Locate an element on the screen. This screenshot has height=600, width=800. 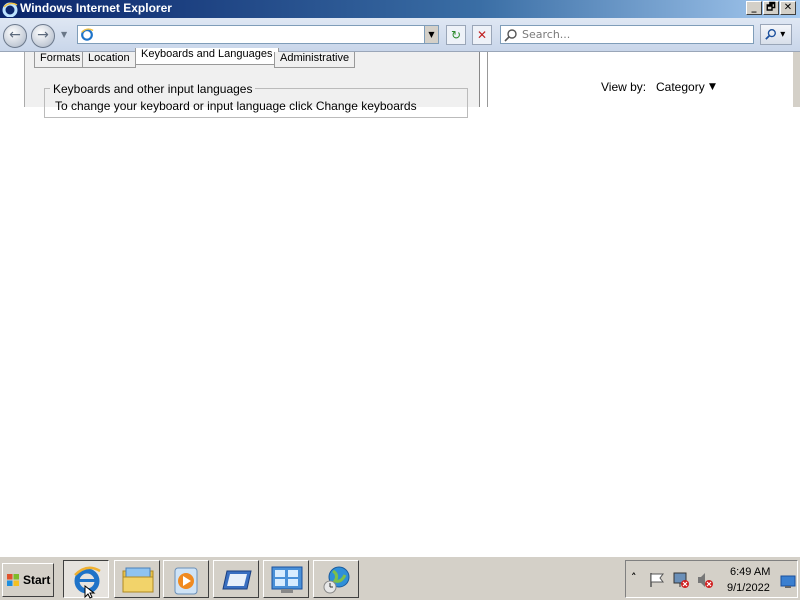
volume-muted-icon is located at coordinates (705, 580).